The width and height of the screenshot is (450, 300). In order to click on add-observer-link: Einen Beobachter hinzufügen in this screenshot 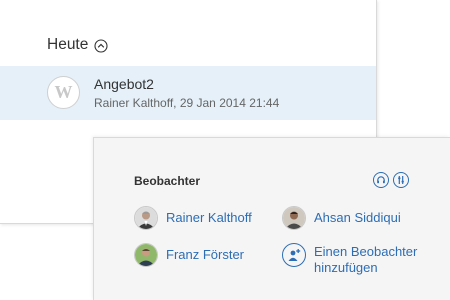, I will do `click(374, 260)`.